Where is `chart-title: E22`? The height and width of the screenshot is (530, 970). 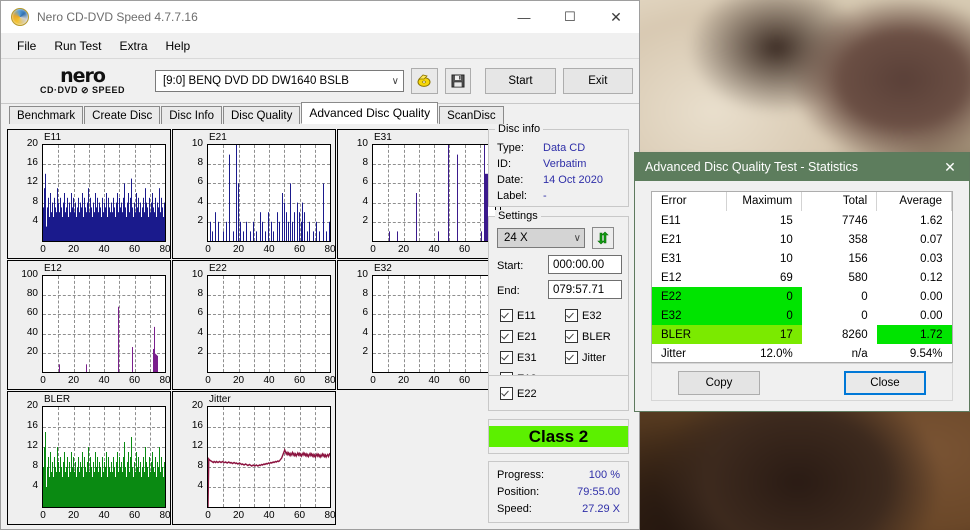 chart-title: E22 is located at coordinates (218, 268).